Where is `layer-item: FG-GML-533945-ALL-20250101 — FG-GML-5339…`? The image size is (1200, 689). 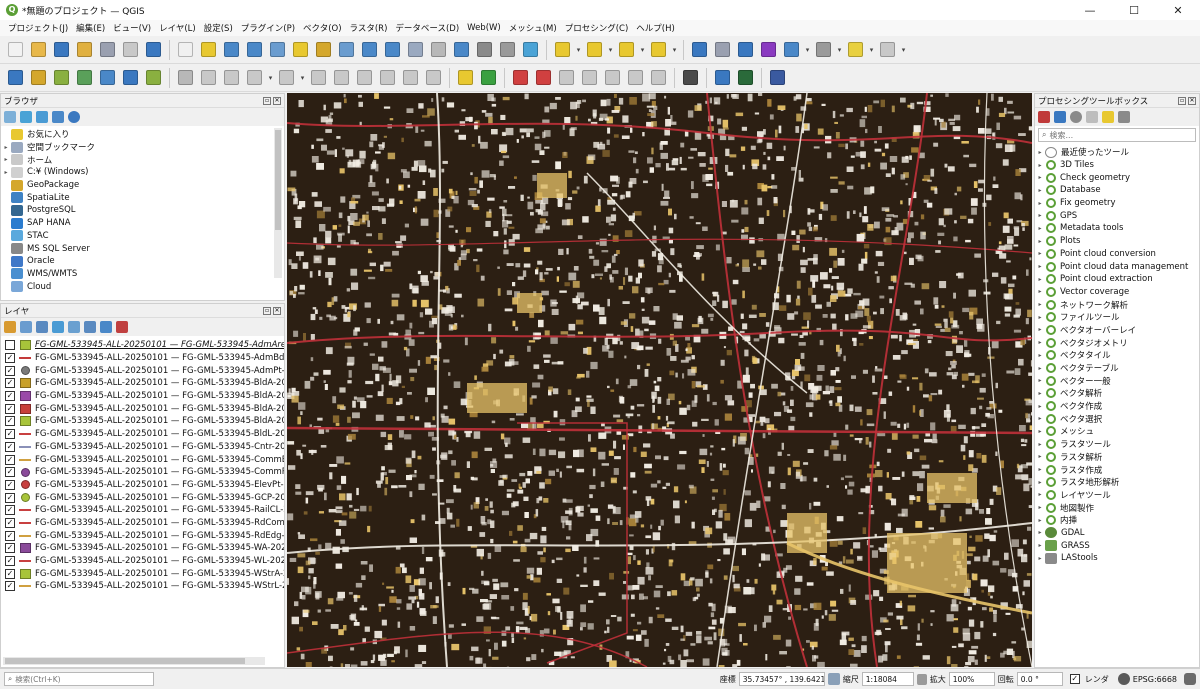
layer-item: FG-GML-533945-ALL-20250101 — FG-GML-5339… is located at coordinates (142, 345).